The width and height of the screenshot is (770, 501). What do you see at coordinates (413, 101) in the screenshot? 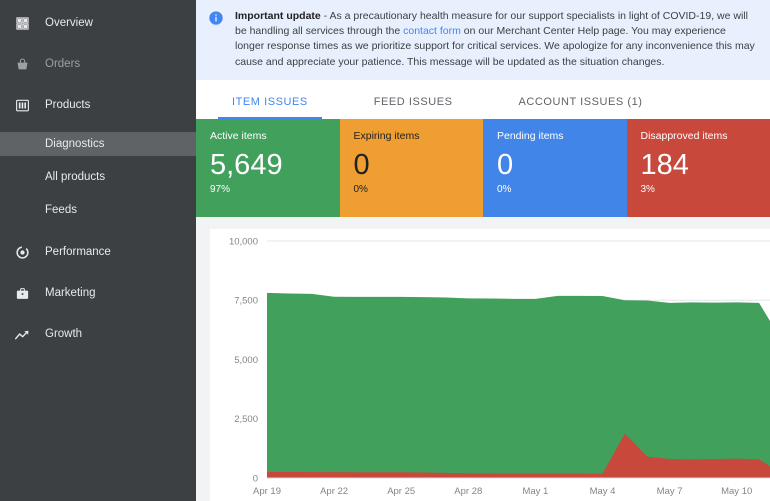
I see `tab-label: FEED ISSUES` at bounding box center [413, 101].